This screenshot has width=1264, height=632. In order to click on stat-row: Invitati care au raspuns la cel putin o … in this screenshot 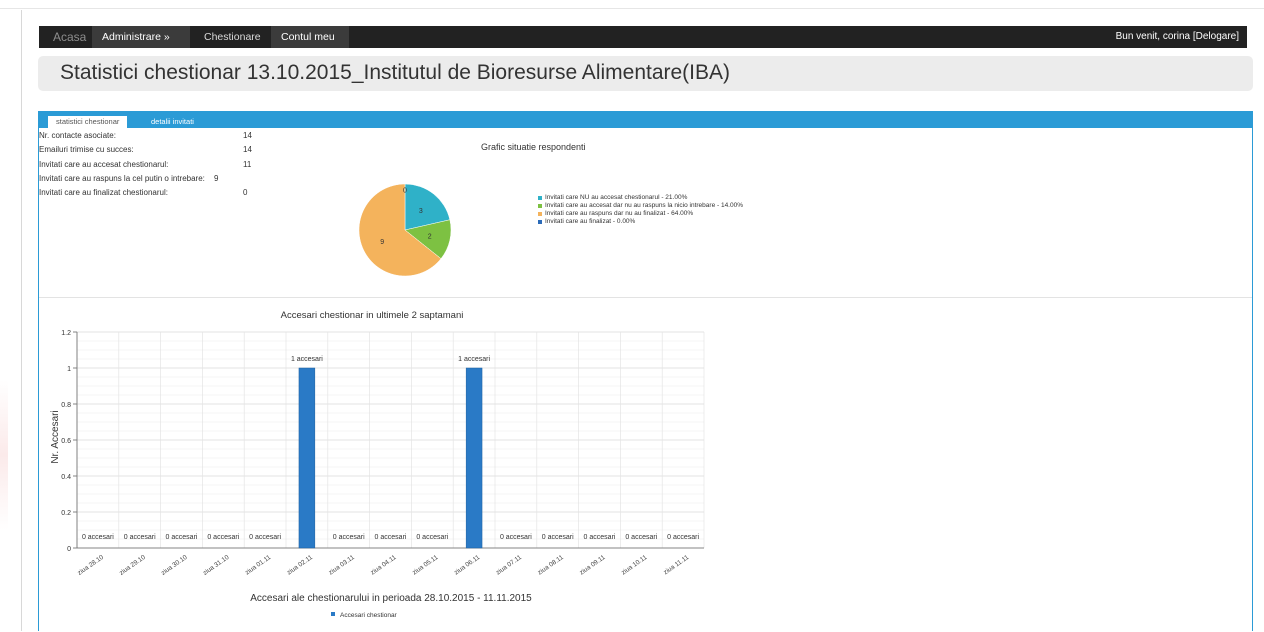, I will do `click(159, 180)`.